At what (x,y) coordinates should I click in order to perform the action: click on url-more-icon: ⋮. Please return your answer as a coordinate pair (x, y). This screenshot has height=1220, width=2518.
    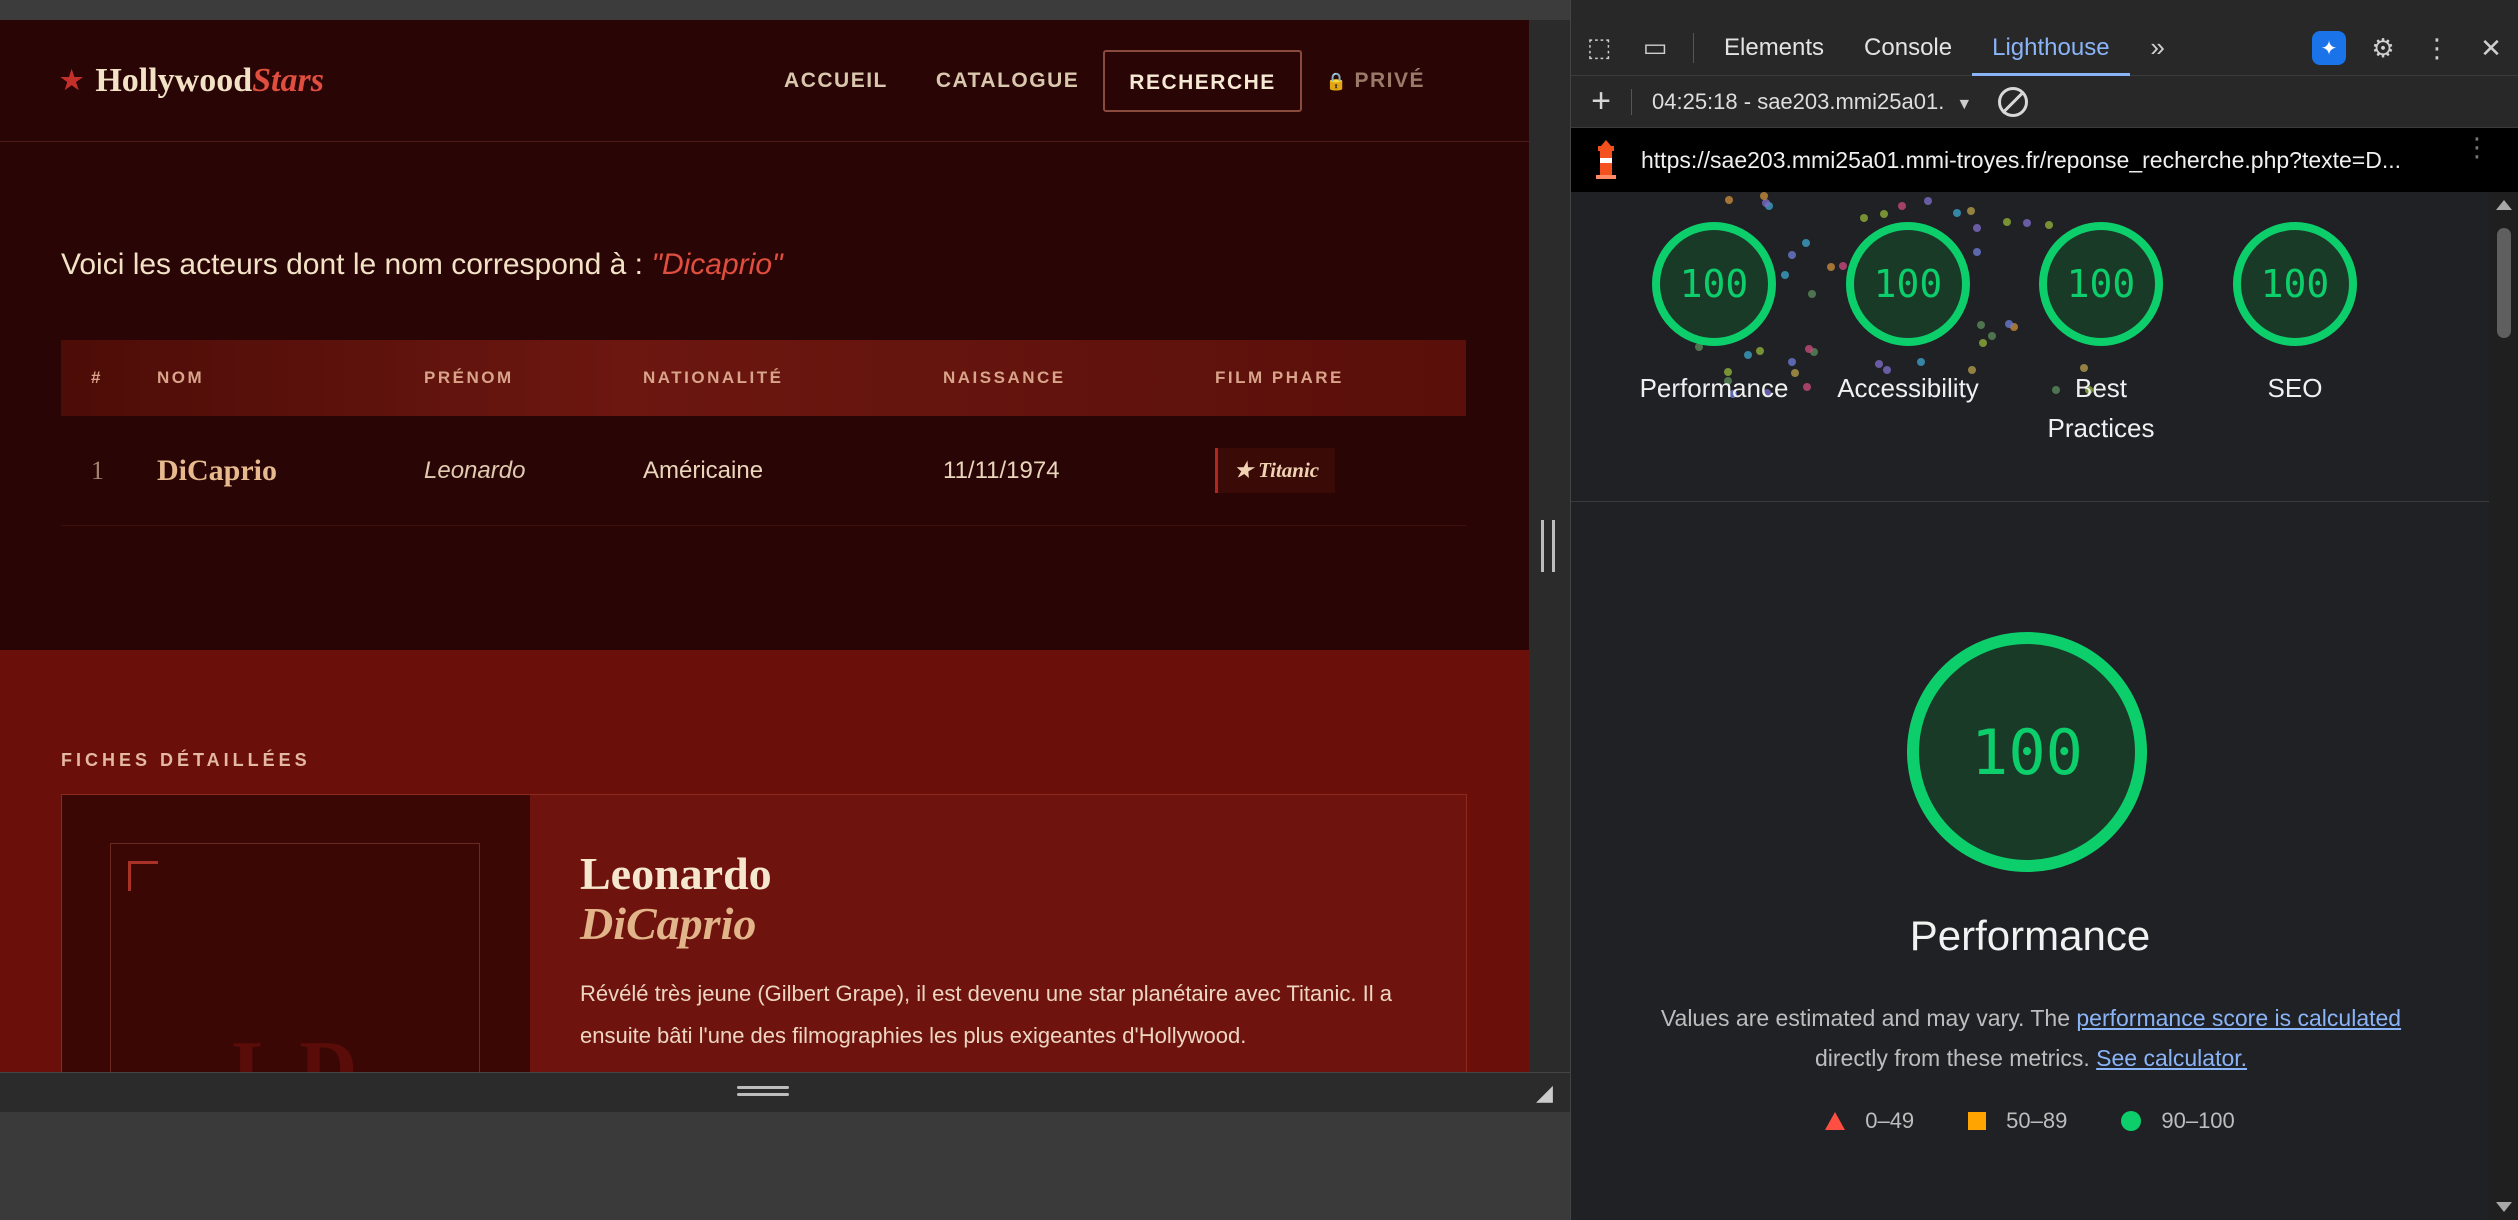
    Looking at the image, I should click on (2477, 147).